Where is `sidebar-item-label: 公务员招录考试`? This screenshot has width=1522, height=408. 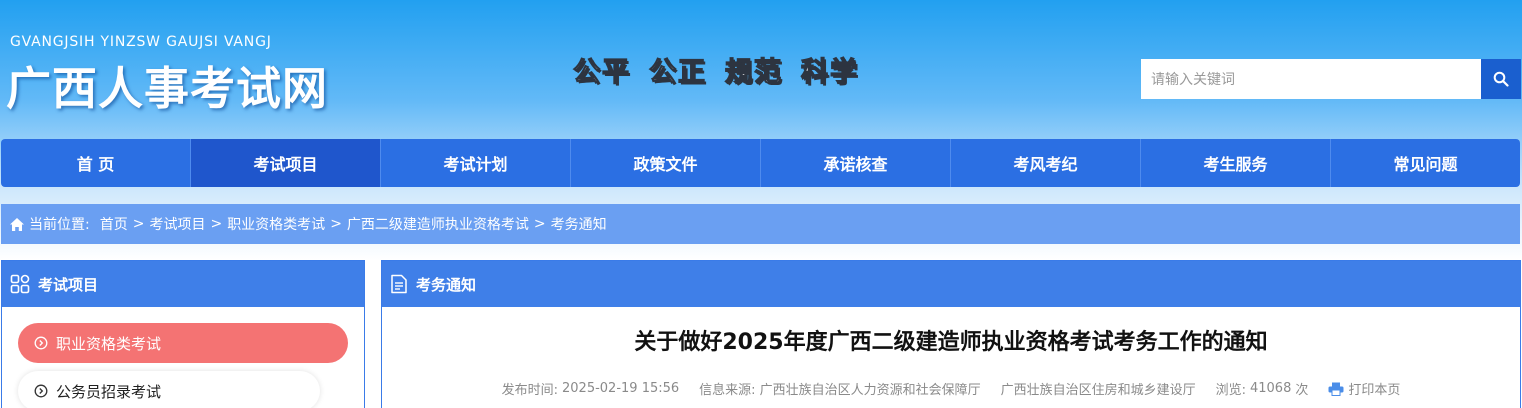 sidebar-item-label: 公务员招录考试 is located at coordinates (109, 391).